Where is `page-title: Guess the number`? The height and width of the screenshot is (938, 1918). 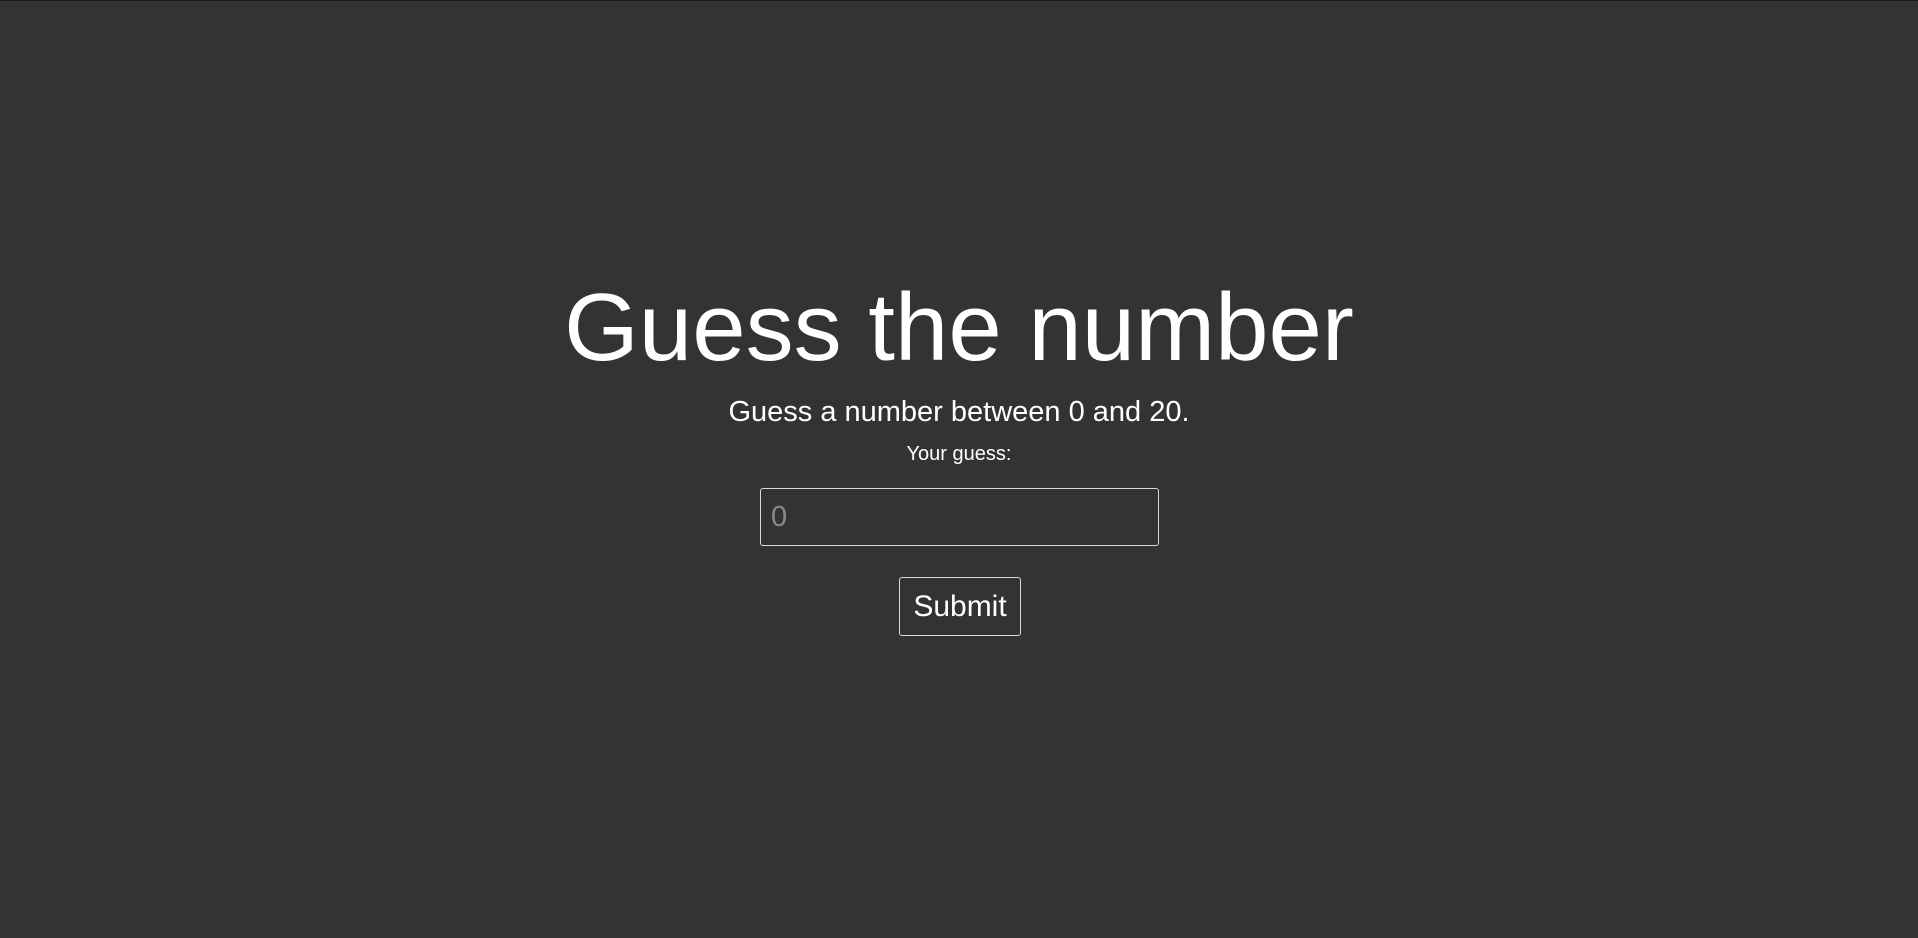 page-title: Guess the number is located at coordinates (959, 327).